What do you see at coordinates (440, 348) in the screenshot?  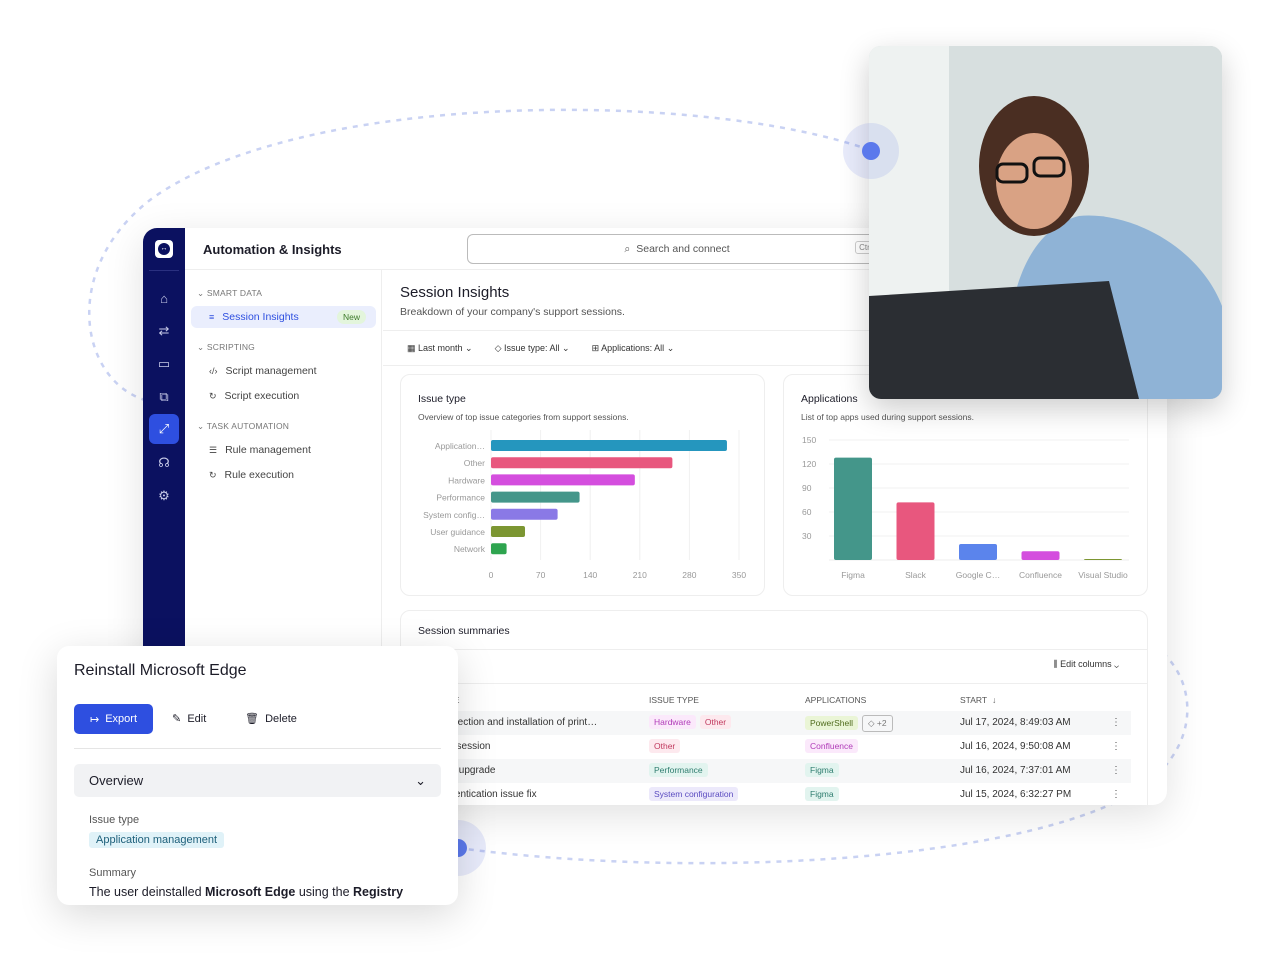 I see `date-filter: ▦ Last month ⌄` at bounding box center [440, 348].